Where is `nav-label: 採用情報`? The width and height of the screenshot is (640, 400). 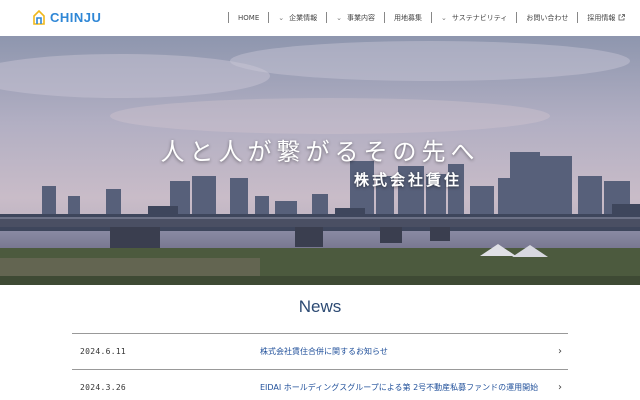 nav-label: 採用情報 is located at coordinates (601, 17).